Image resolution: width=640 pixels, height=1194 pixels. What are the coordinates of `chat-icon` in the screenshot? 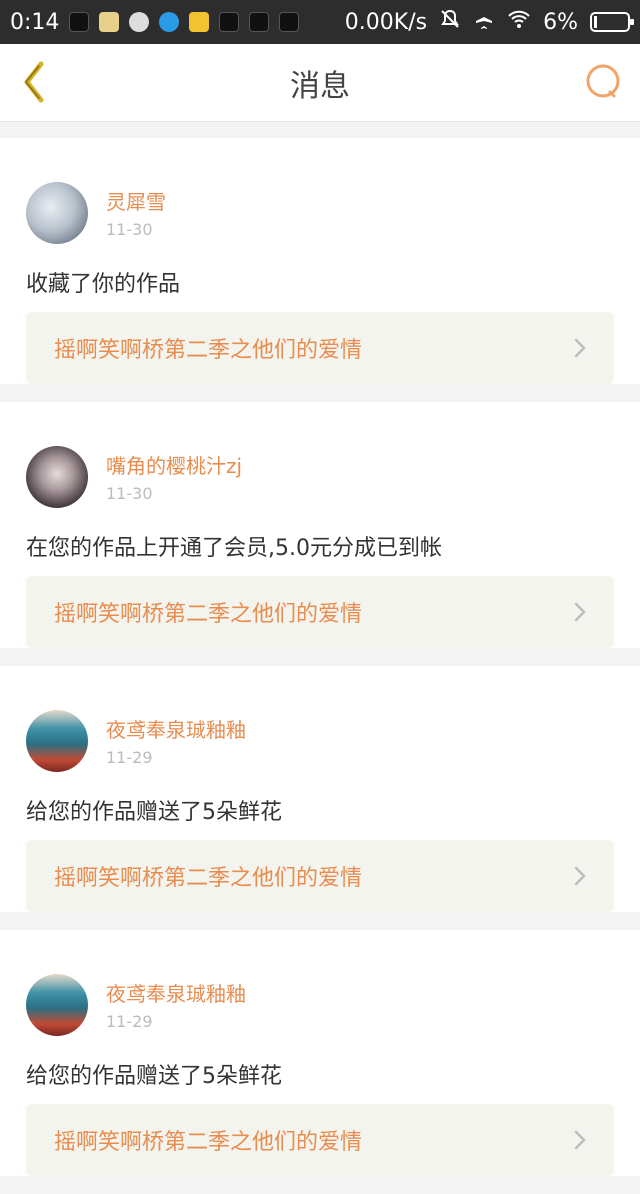 It's located at (139, 22).